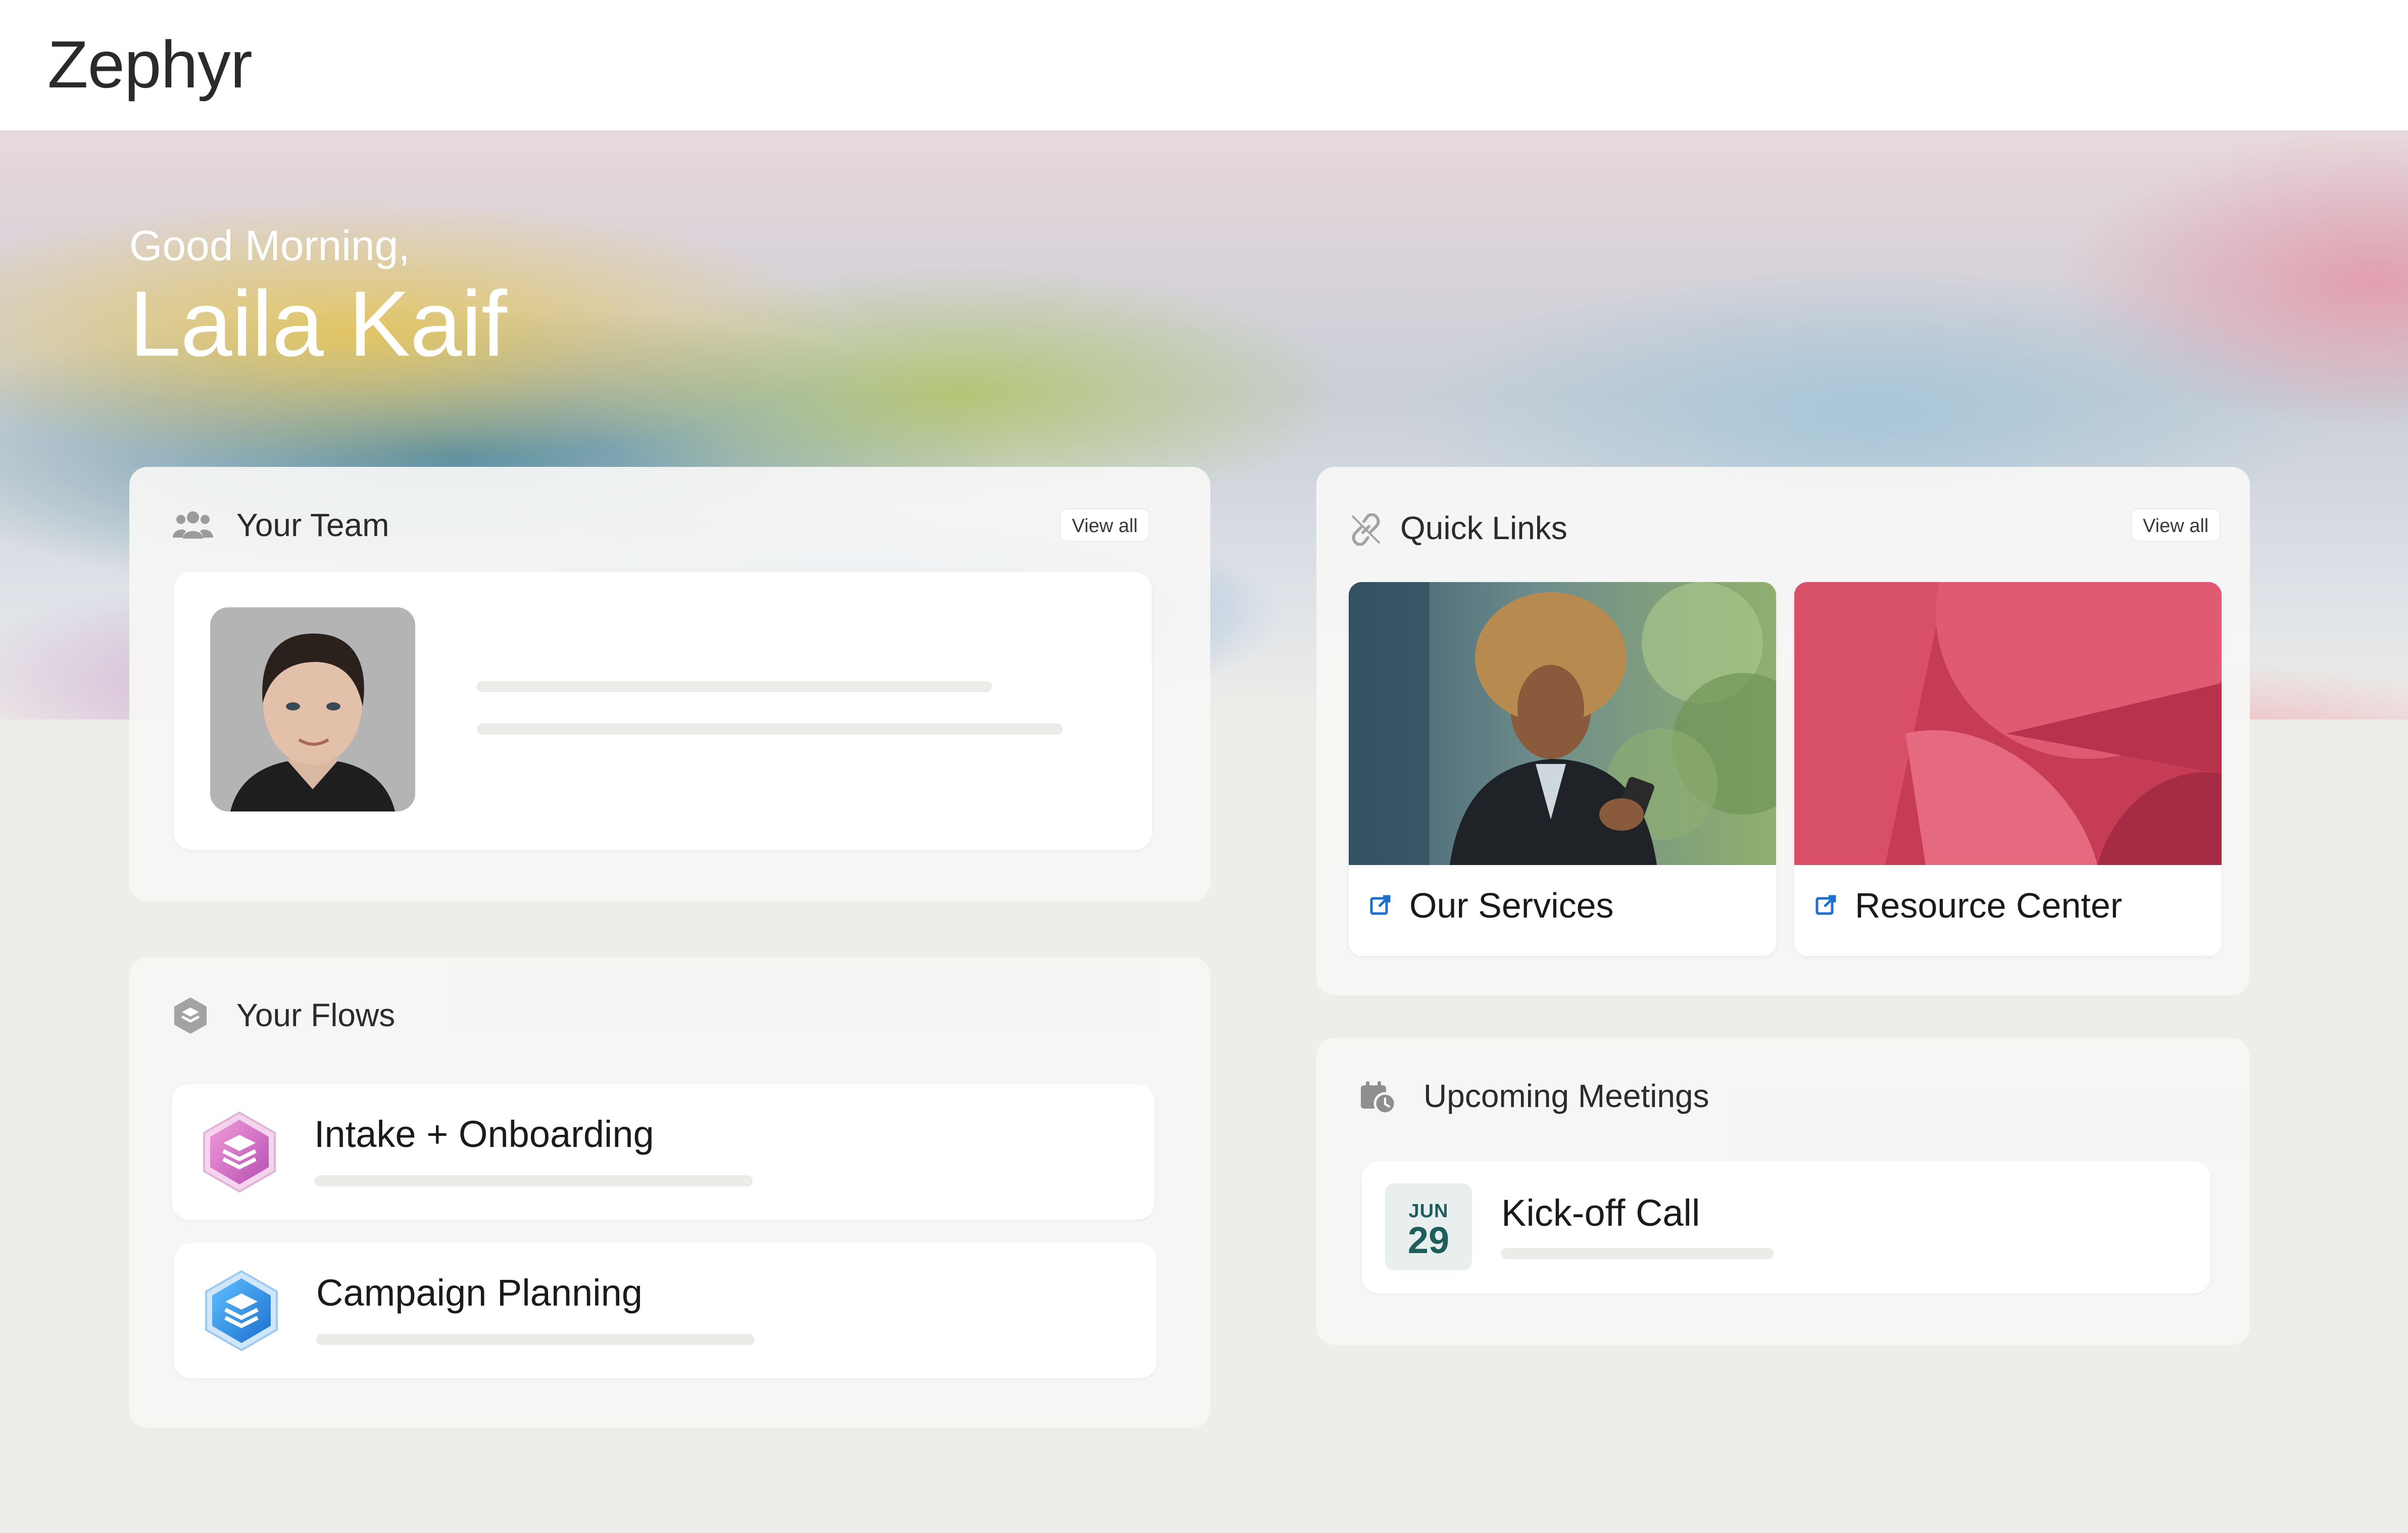 This screenshot has height=1533, width=2408. What do you see at coordinates (316, 1015) in the screenshot?
I see `flows-title: Your Flows` at bounding box center [316, 1015].